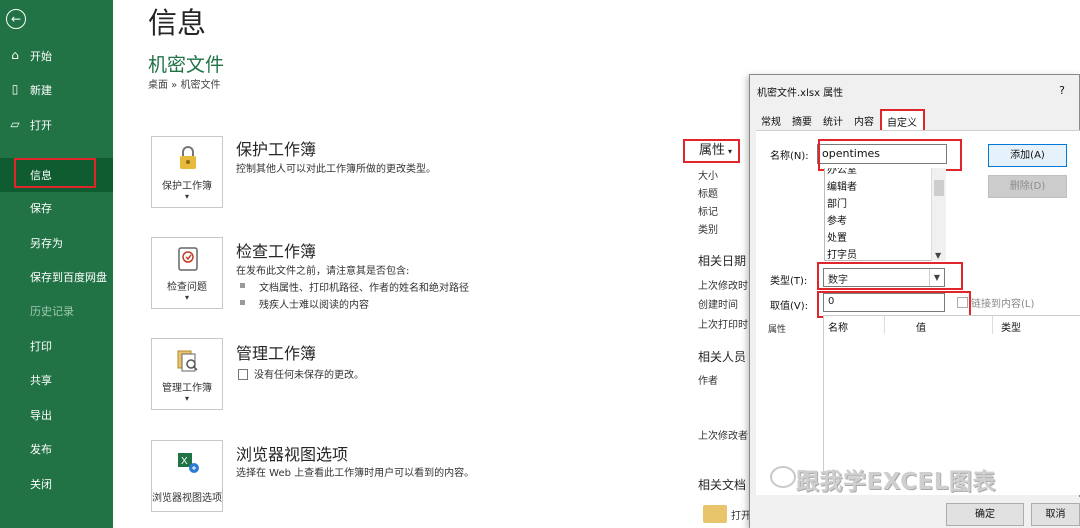  What do you see at coordinates (1003, 304) in the screenshot?
I see `link-to-content-label: 链接到内容(L)` at bounding box center [1003, 304].